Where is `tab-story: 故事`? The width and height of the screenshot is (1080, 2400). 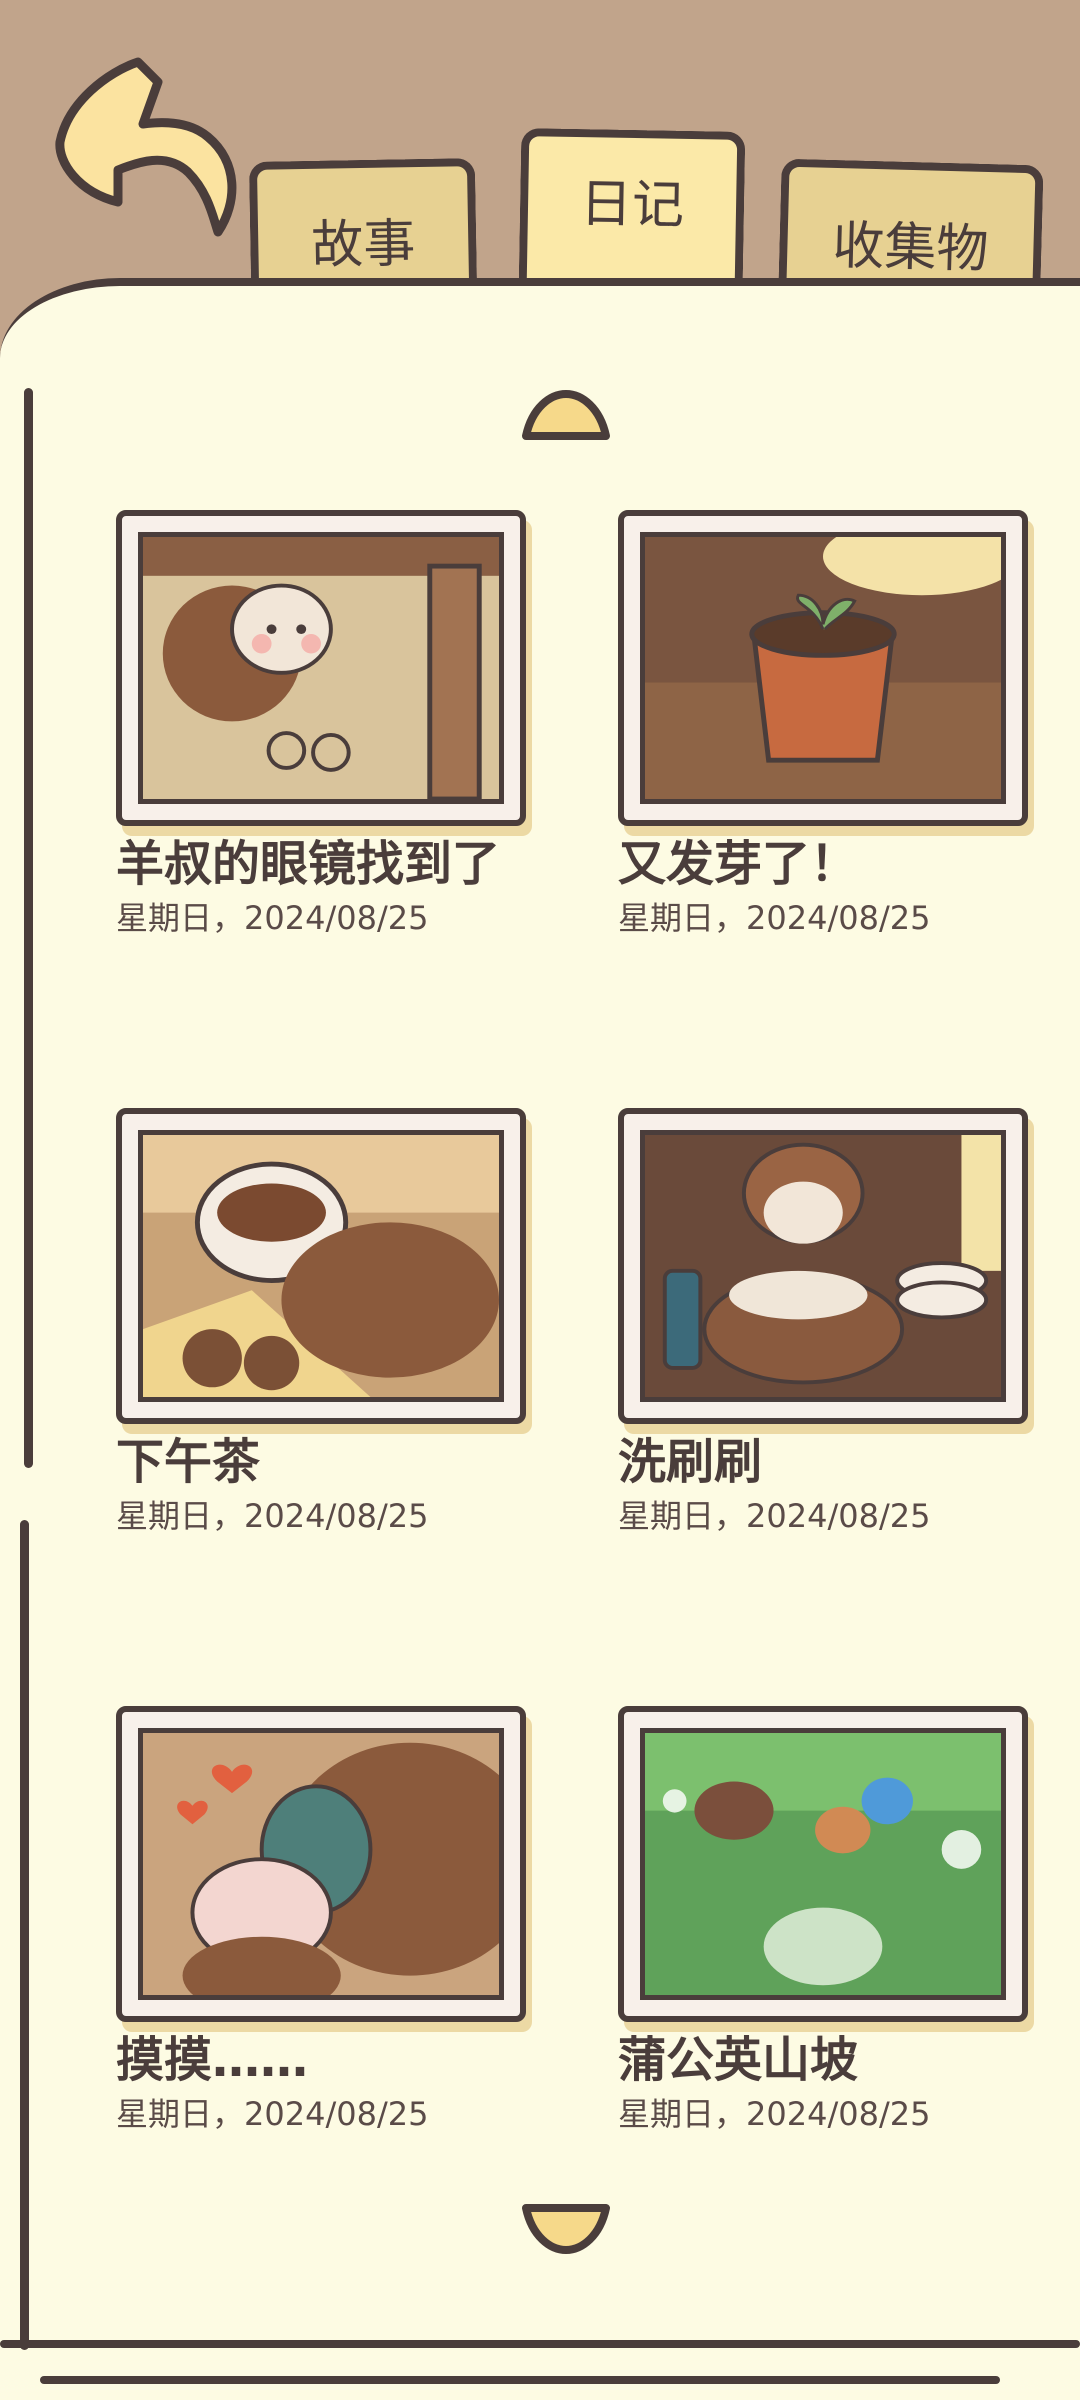 tab-story: 故事 is located at coordinates (363, 225).